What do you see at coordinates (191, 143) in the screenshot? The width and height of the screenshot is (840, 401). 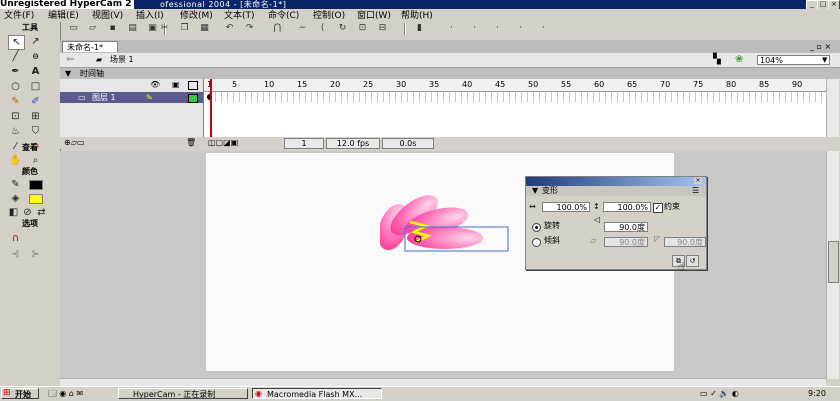 I see `delete-layer-icon: 🗑` at bounding box center [191, 143].